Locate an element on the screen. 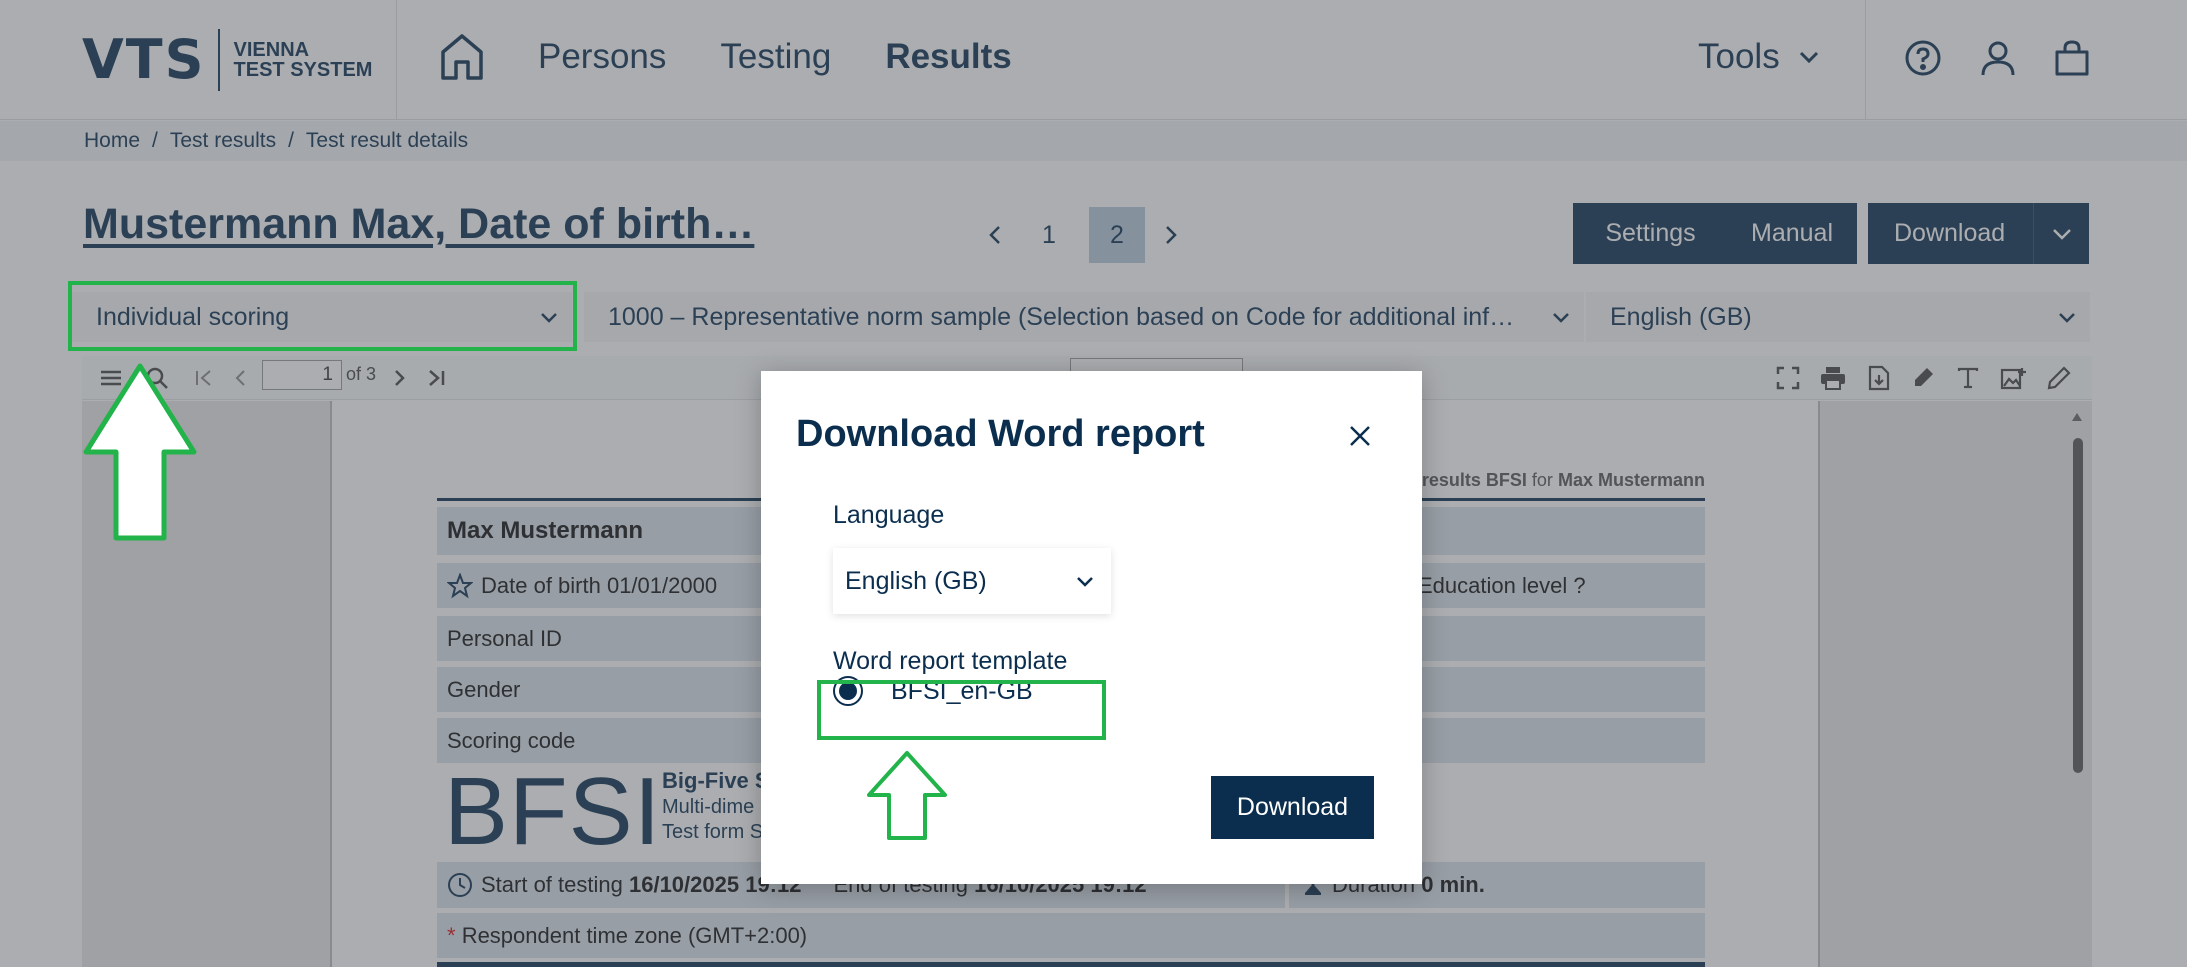  dialog-download-button: Download is located at coordinates (1292, 807).